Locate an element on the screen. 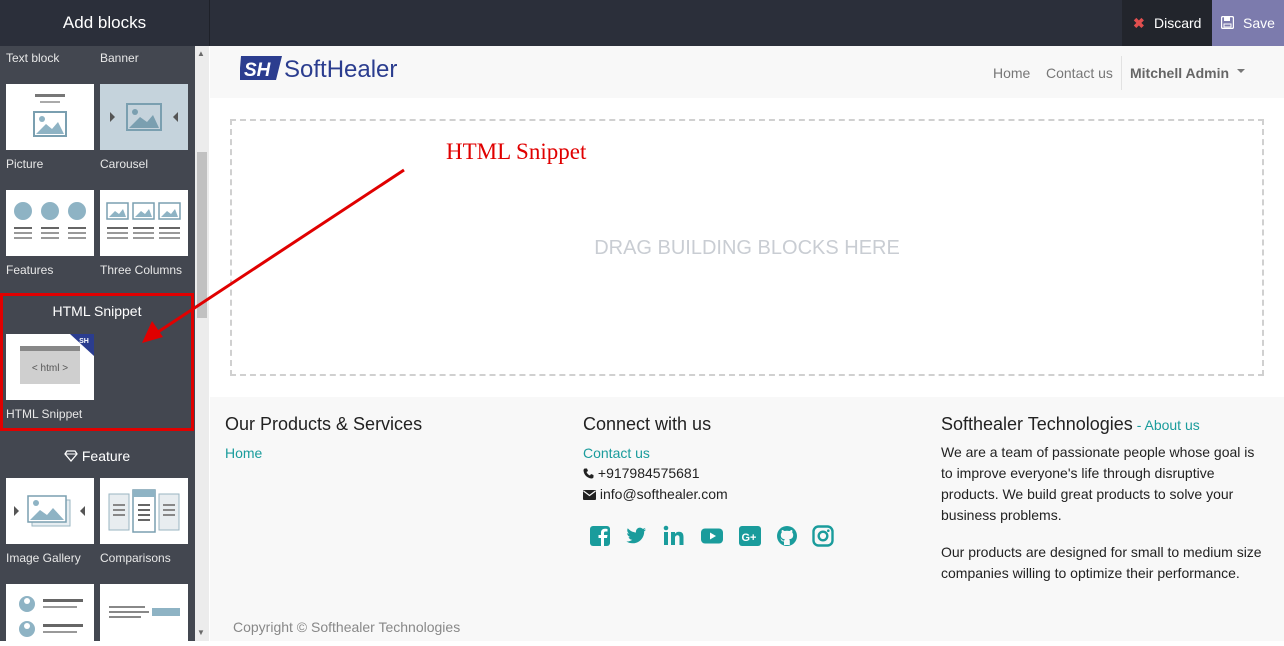 The image size is (1284, 646). footer-products-title: Our Products & Services is located at coordinates (324, 424).